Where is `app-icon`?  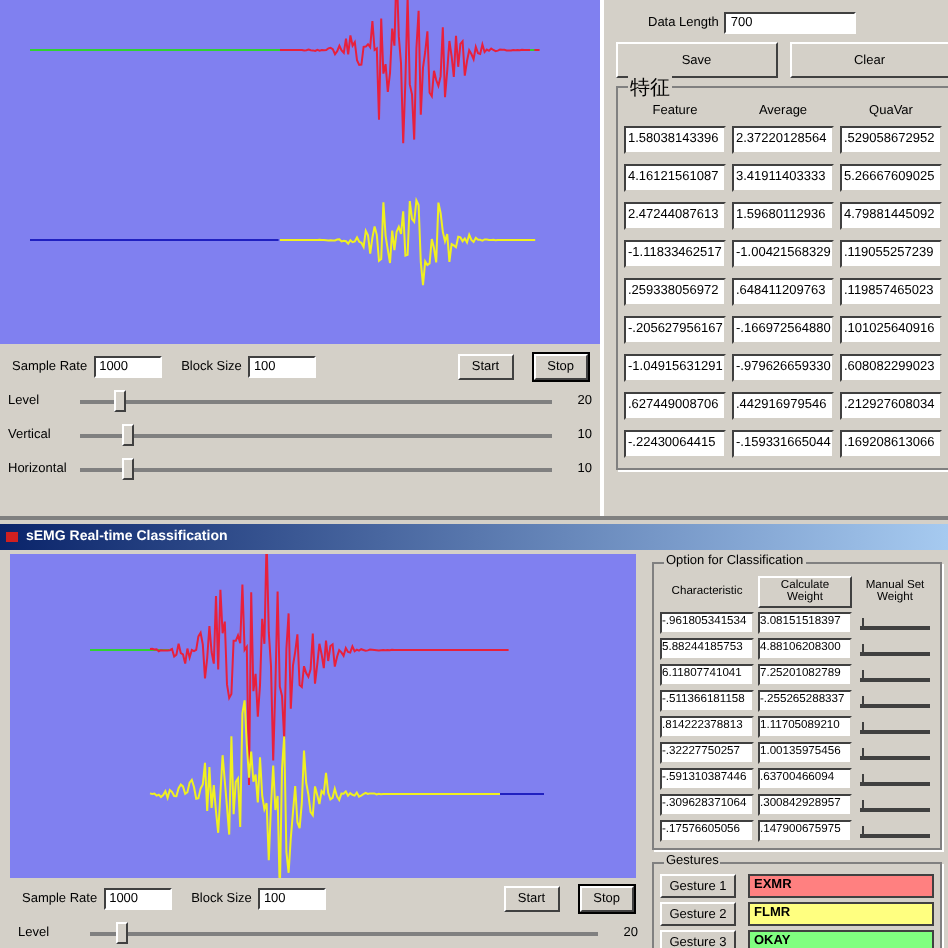 app-icon is located at coordinates (12, 537).